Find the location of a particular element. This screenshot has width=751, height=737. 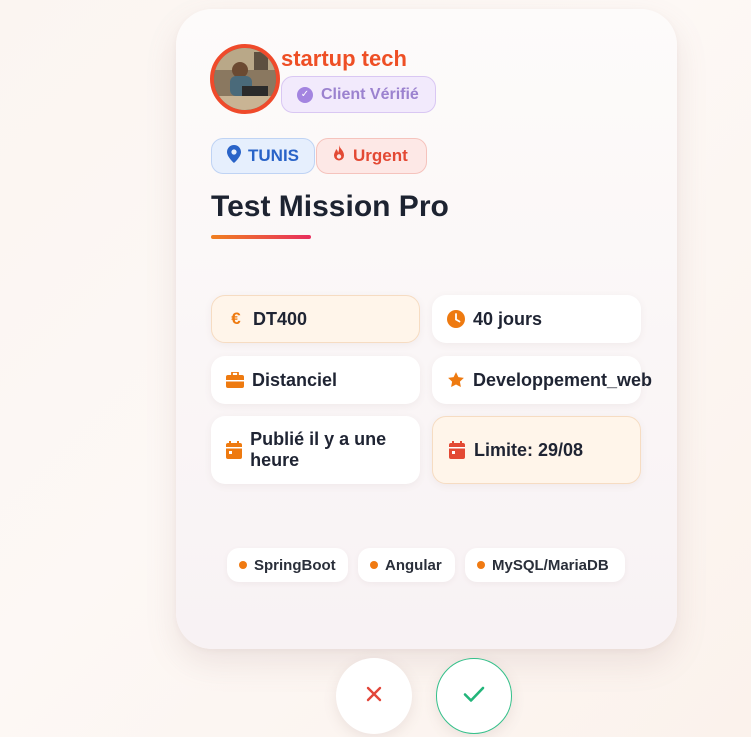

urgent-tag: Urgent is located at coordinates (371, 156).